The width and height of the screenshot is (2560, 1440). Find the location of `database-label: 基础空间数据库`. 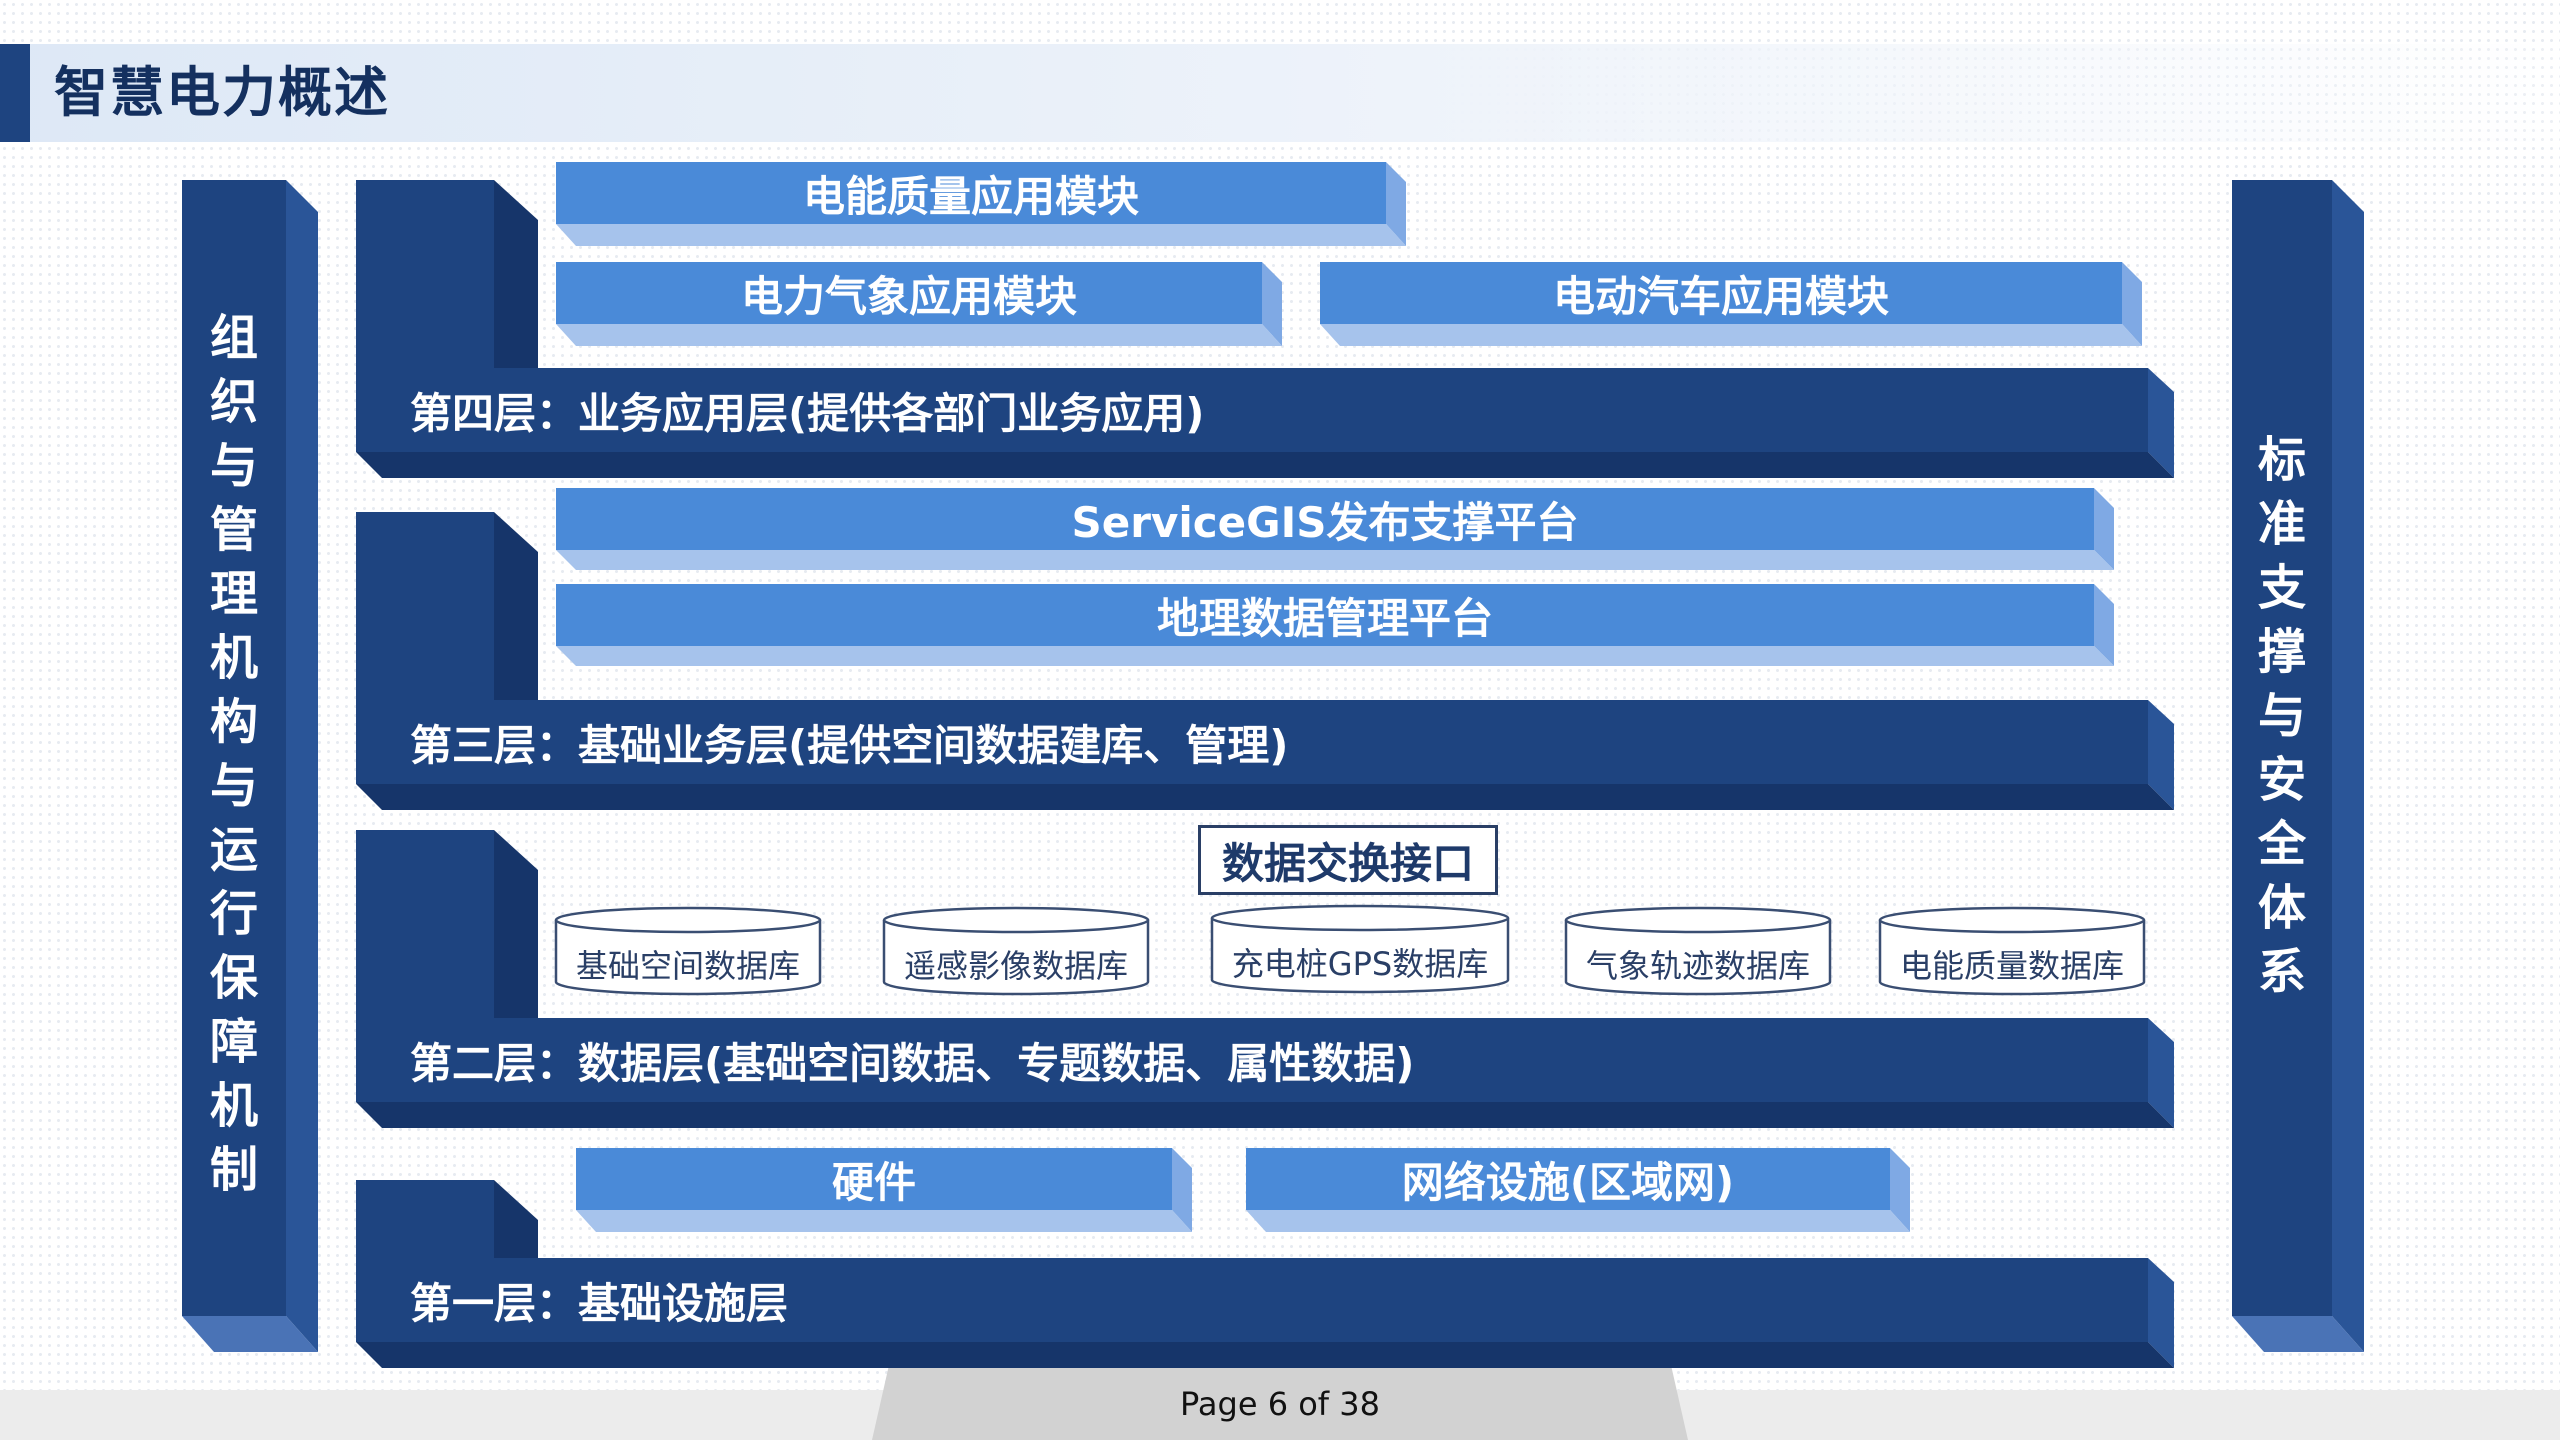

database-label: 基础空间数据库 is located at coordinates (687, 966).